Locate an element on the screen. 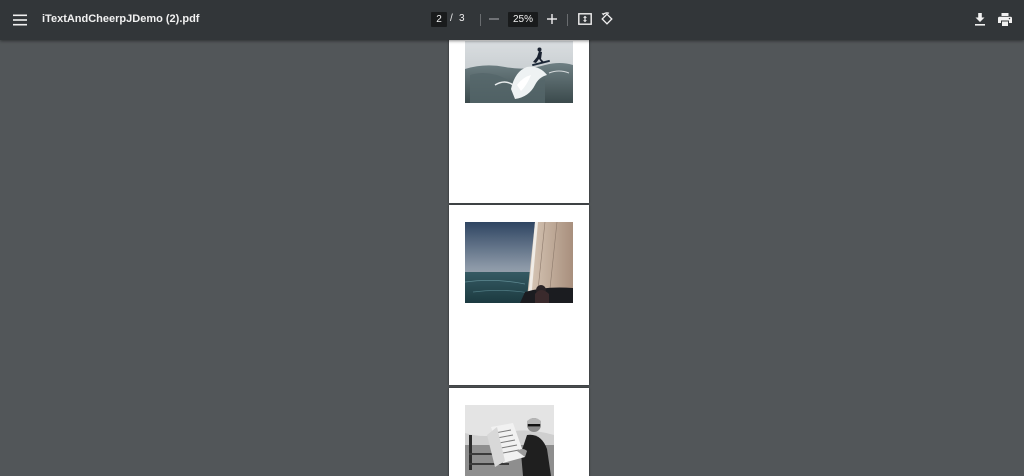 Image resolution: width=1024 pixels, height=476 pixels. fit-to-page-button is located at coordinates (585, 19).